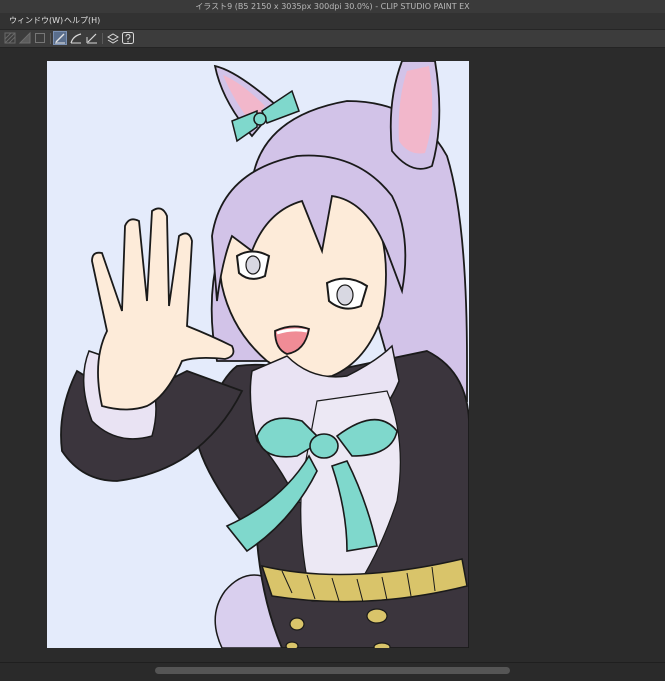  Describe the element at coordinates (347, 293) in the screenshot. I see `right-eye-illustration` at that location.